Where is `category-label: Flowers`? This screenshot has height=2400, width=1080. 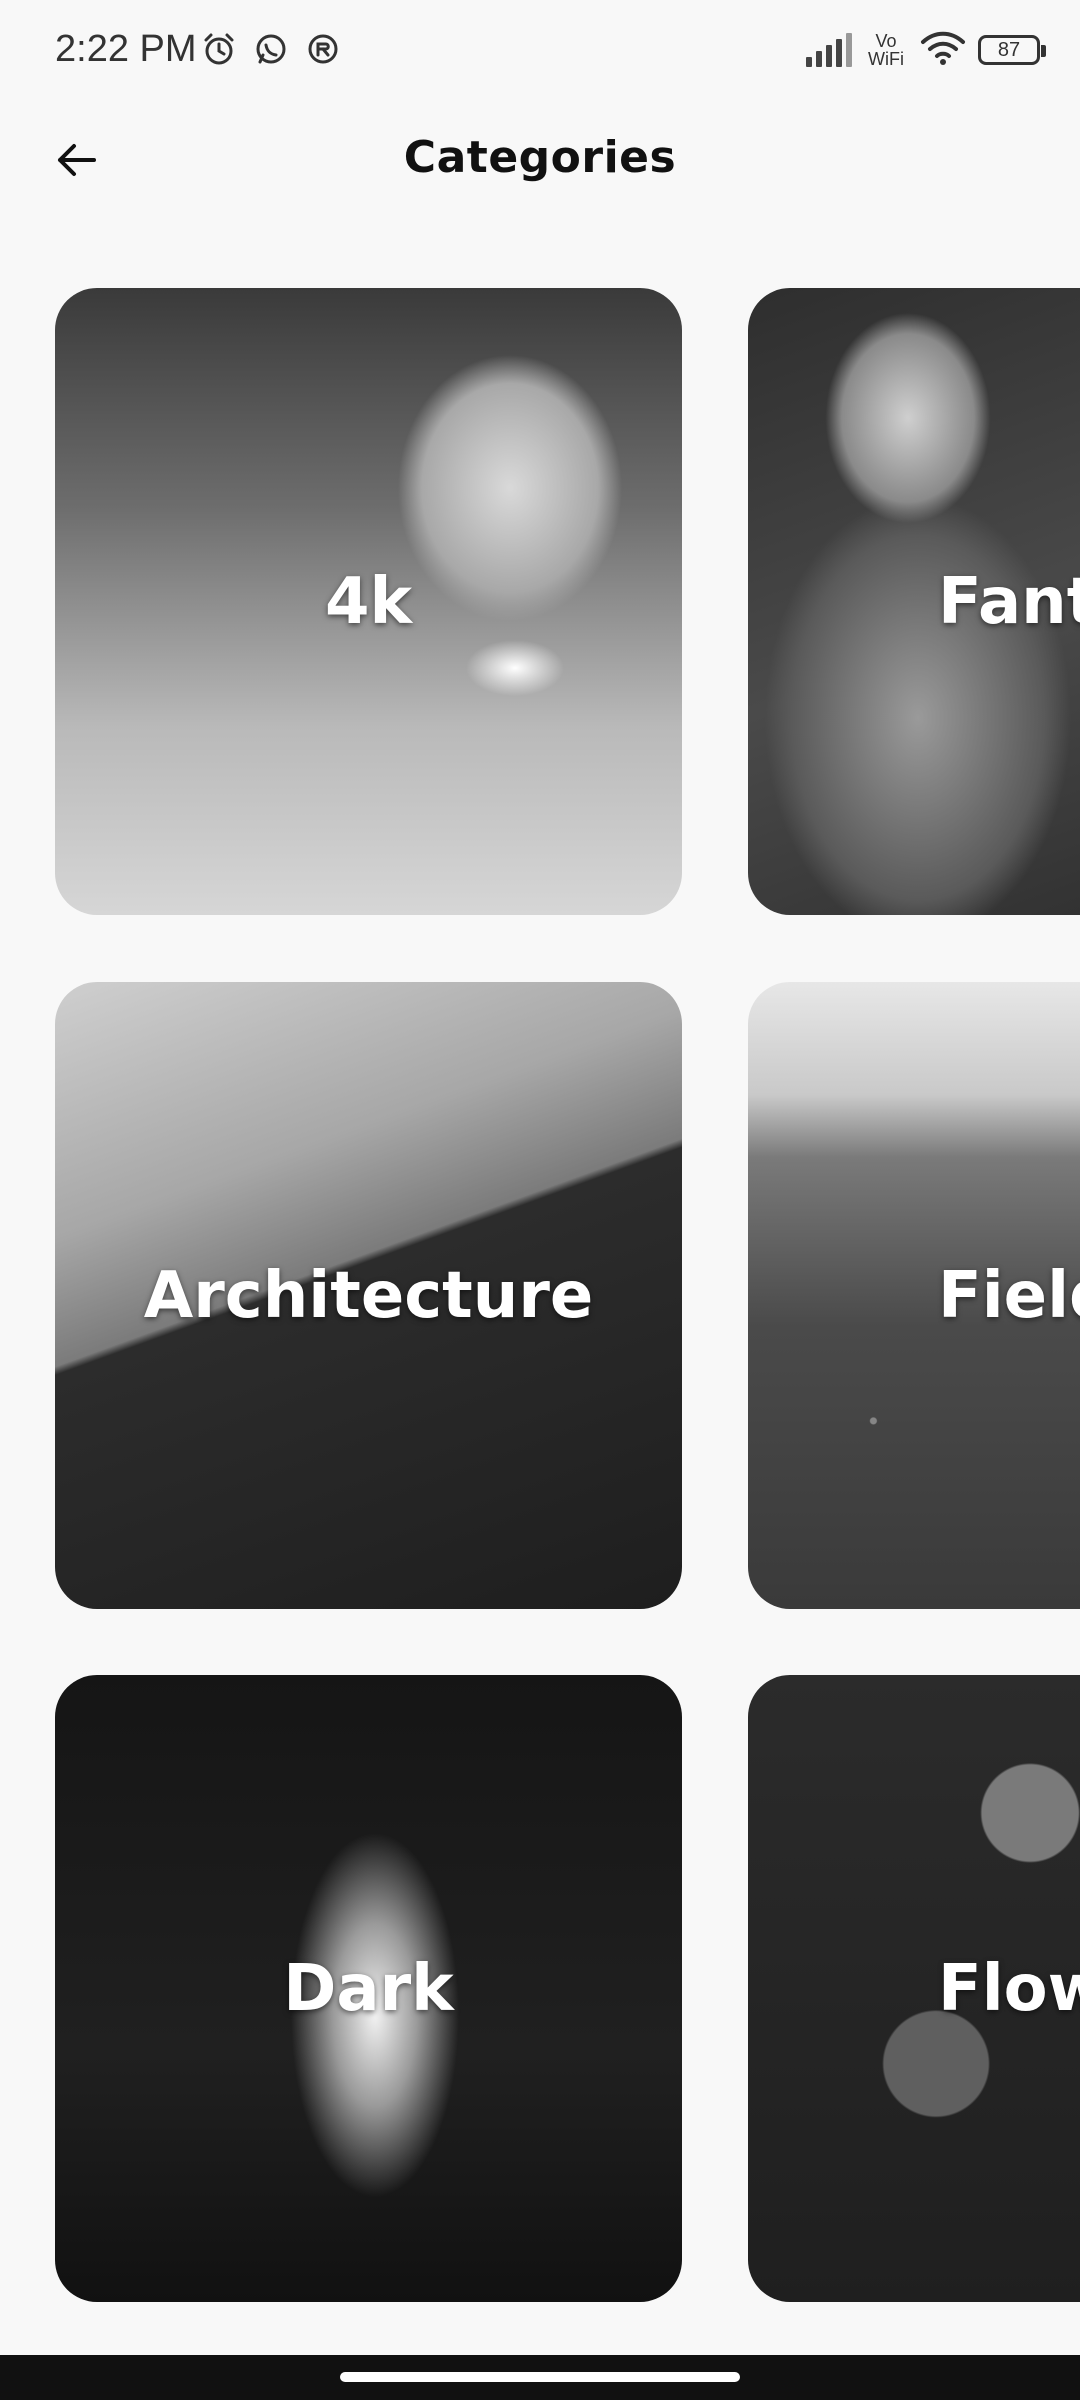 category-label: Flowers is located at coordinates (1009, 1988).